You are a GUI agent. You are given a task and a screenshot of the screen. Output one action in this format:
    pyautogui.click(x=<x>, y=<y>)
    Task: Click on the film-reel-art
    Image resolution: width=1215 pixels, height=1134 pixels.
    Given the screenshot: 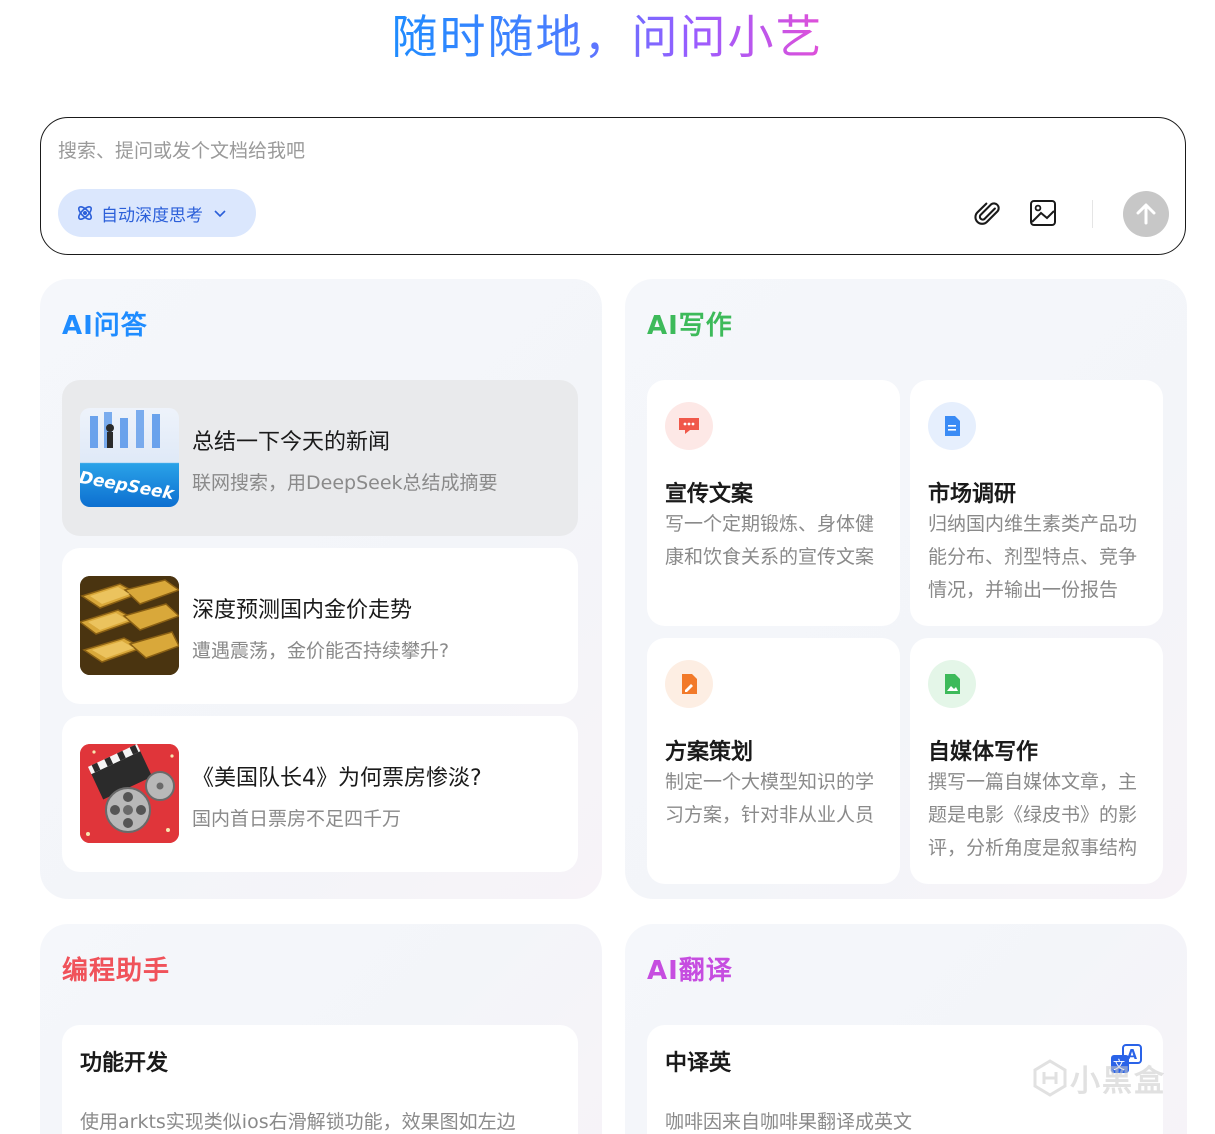 What is the action you would take?
    pyautogui.click(x=129, y=793)
    